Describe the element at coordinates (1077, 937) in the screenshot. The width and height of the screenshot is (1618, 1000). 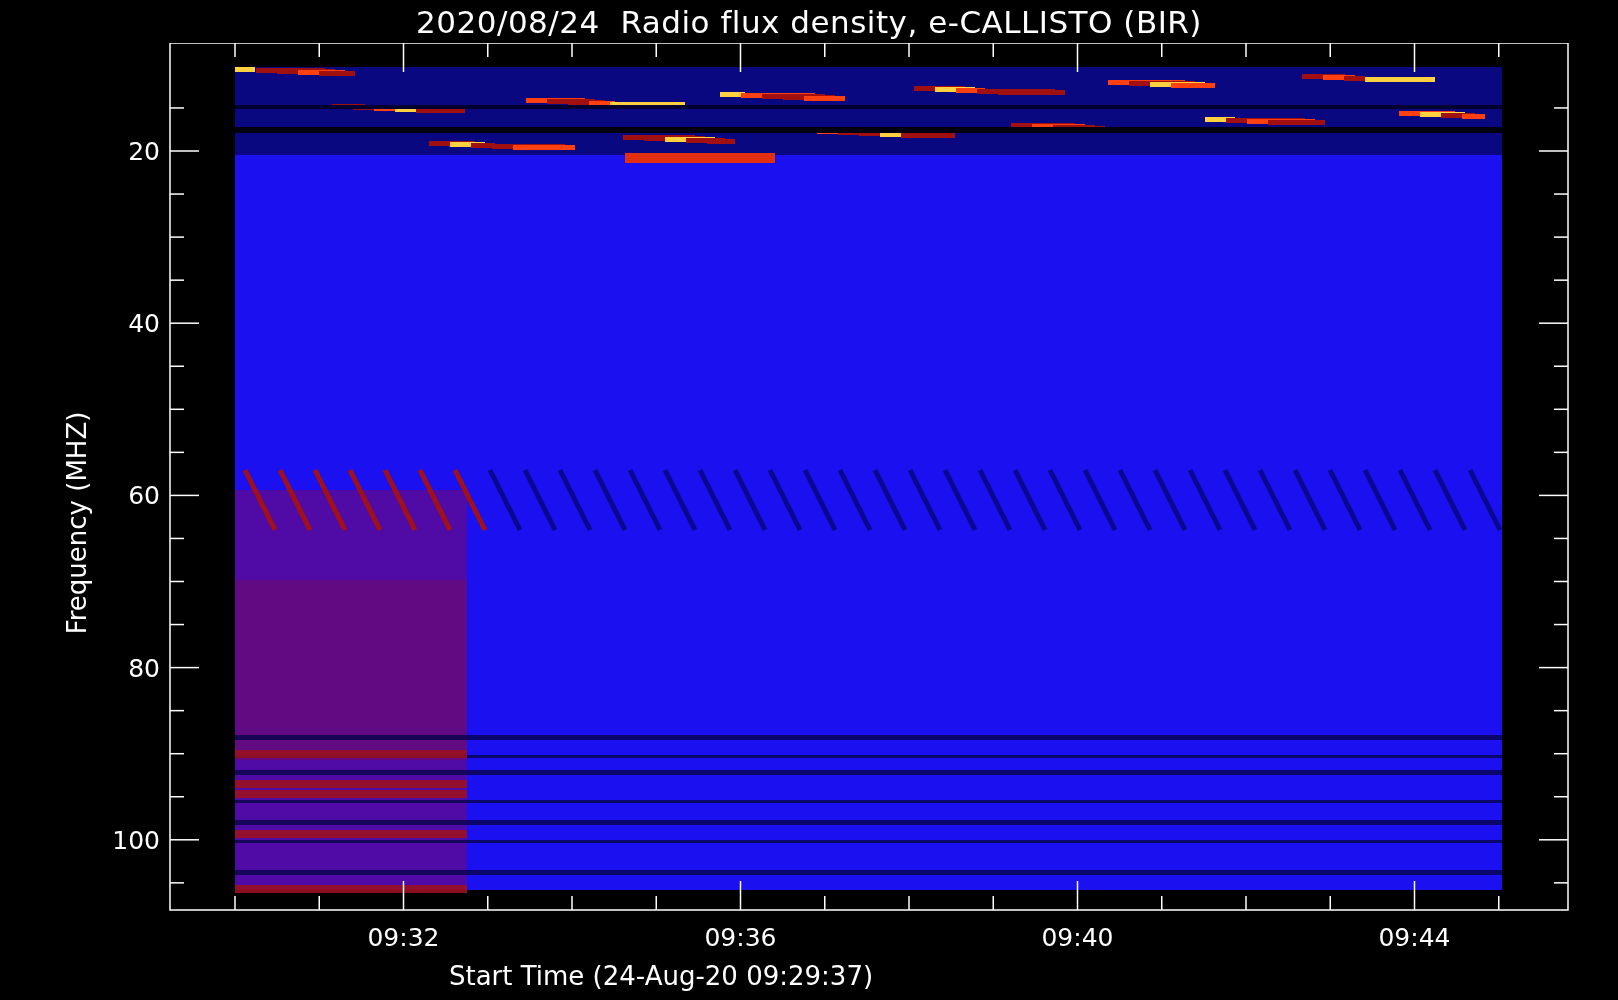
I see `tick-label: 09:40` at that location.